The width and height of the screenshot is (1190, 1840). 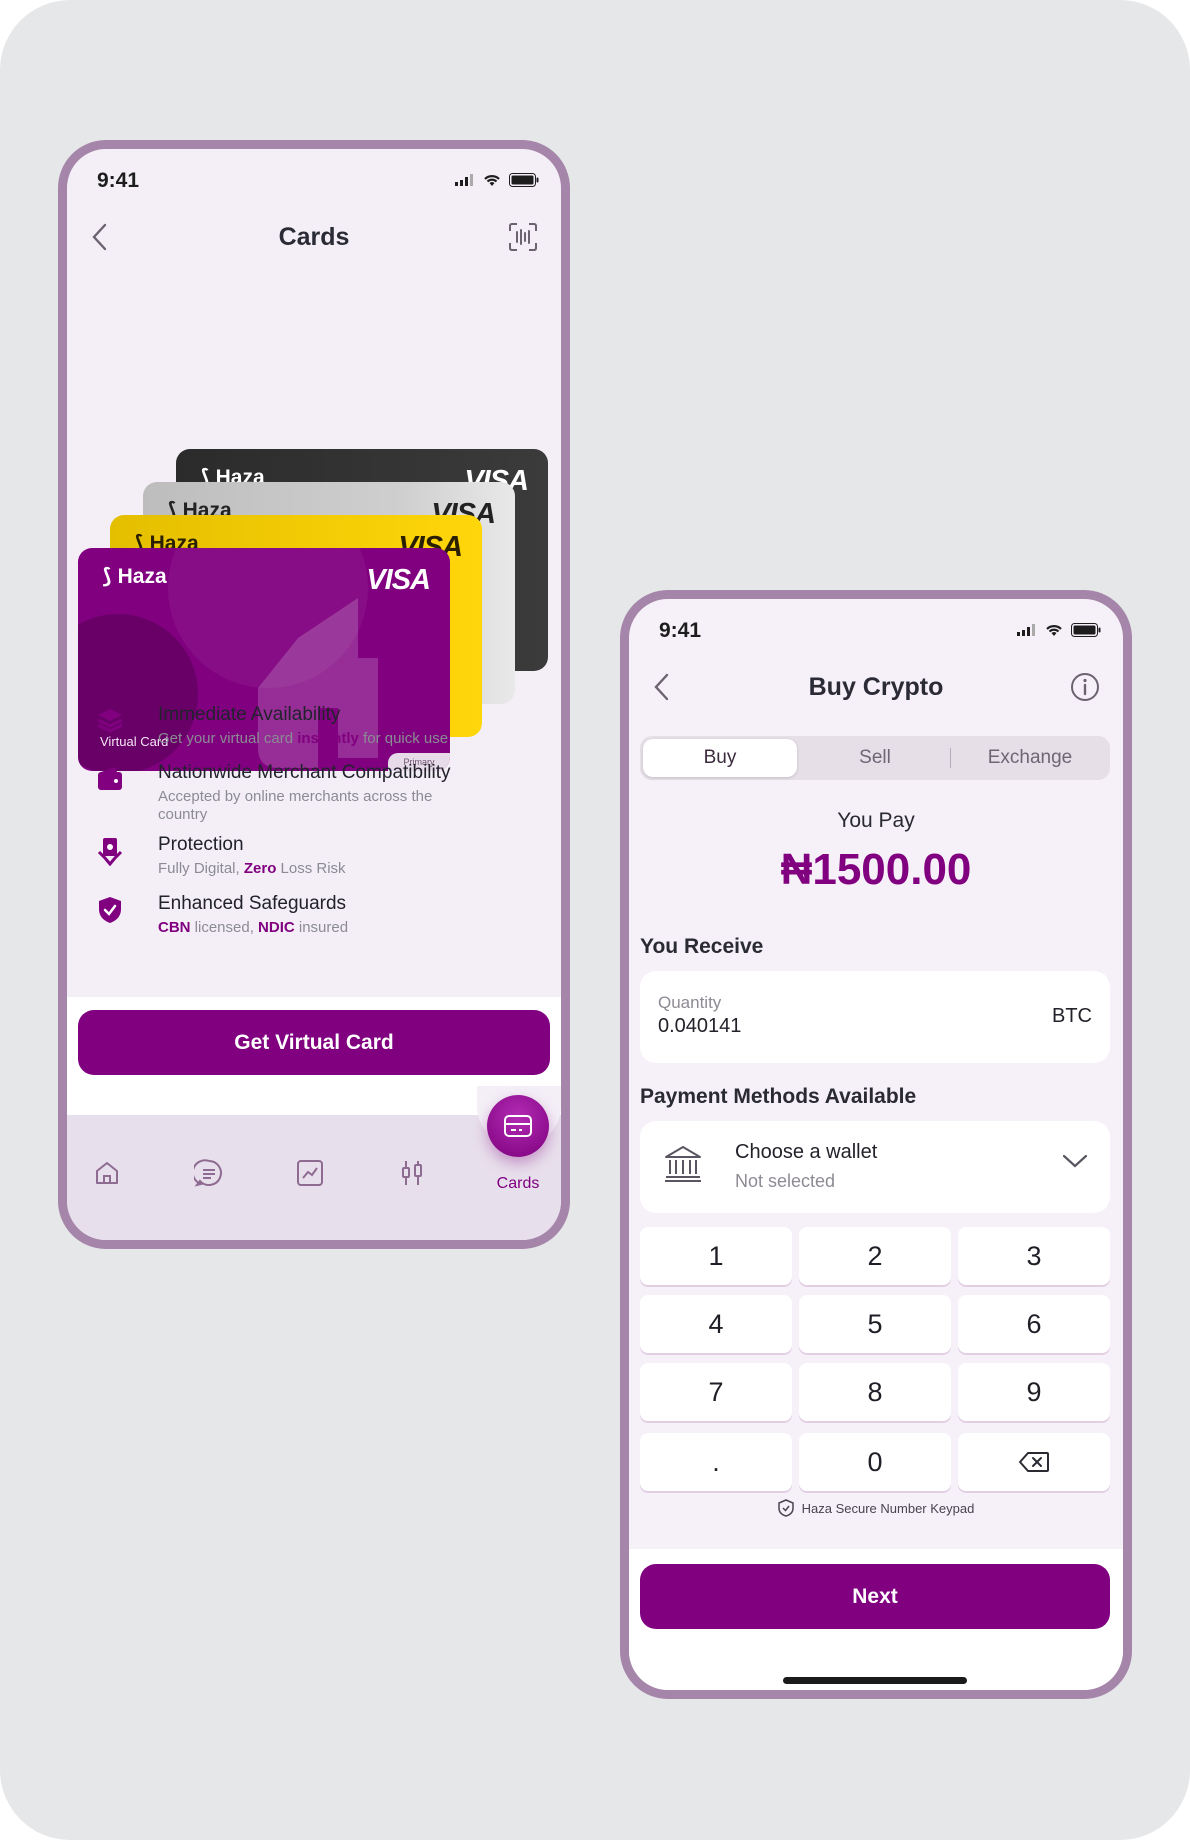 I want to click on page-title: Buy Crypto, so click(x=876, y=687).